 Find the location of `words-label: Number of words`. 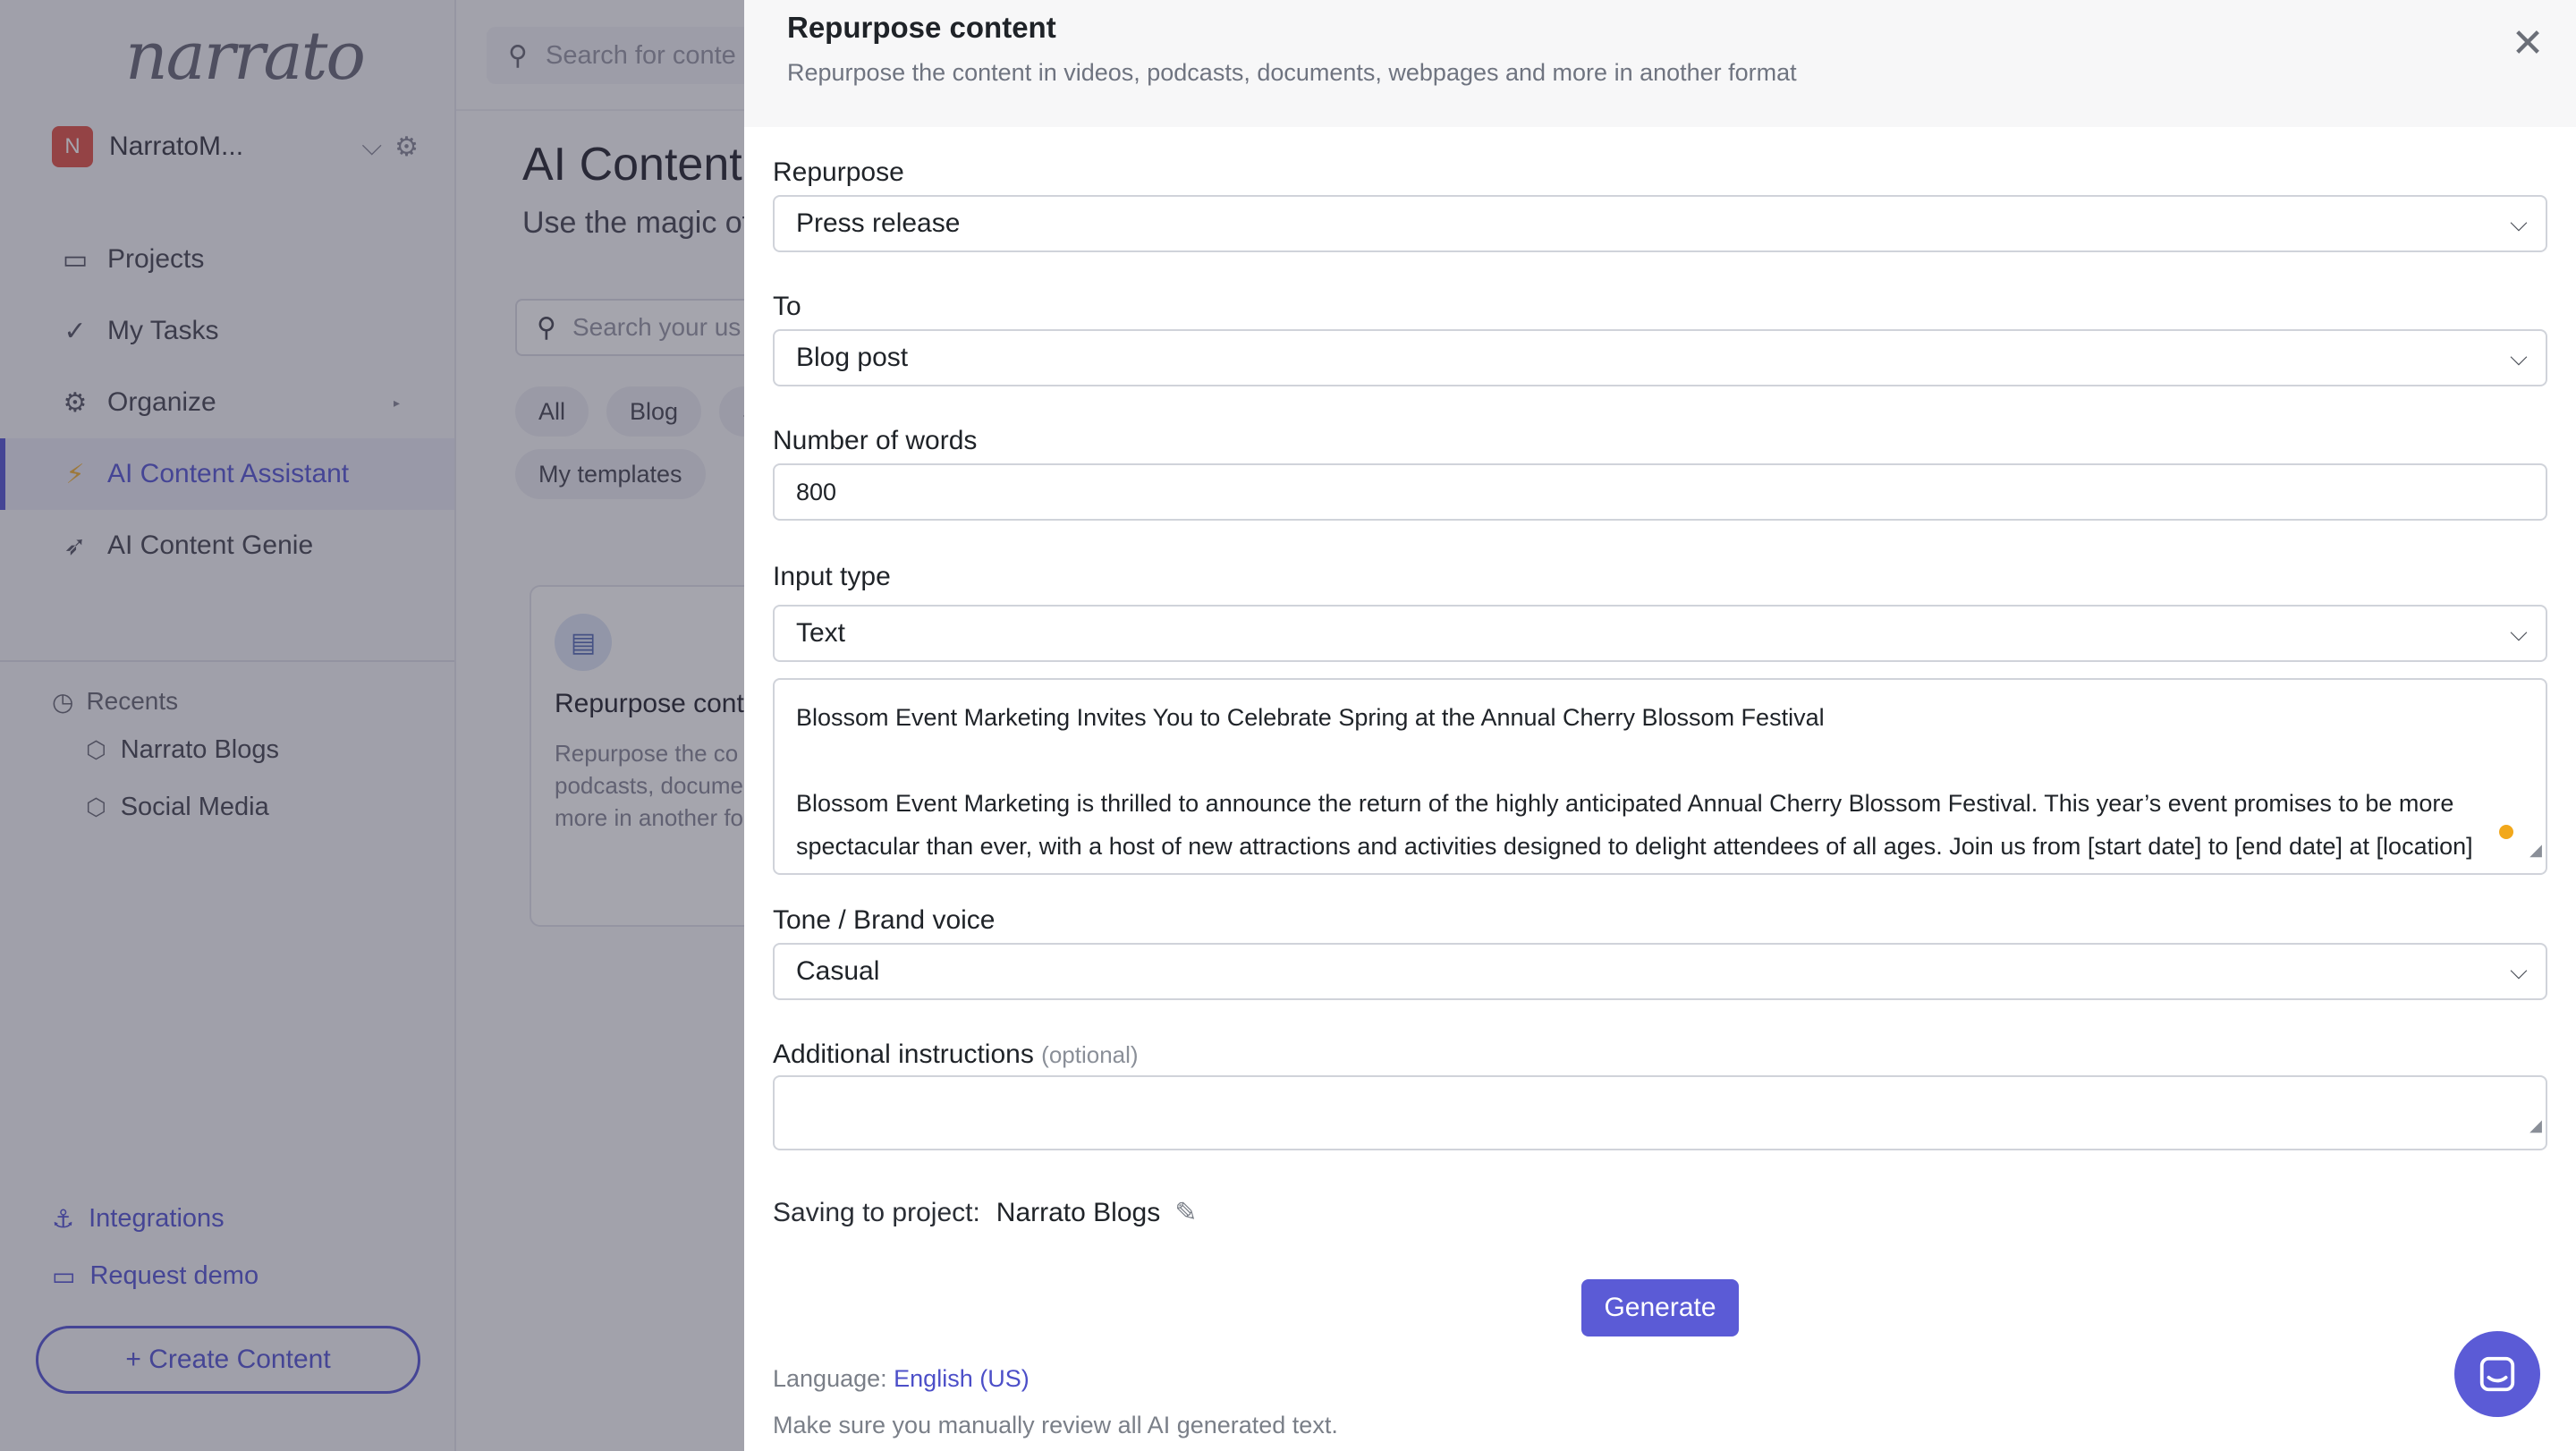

words-label: Number of words is located at coordinates (875, 440).